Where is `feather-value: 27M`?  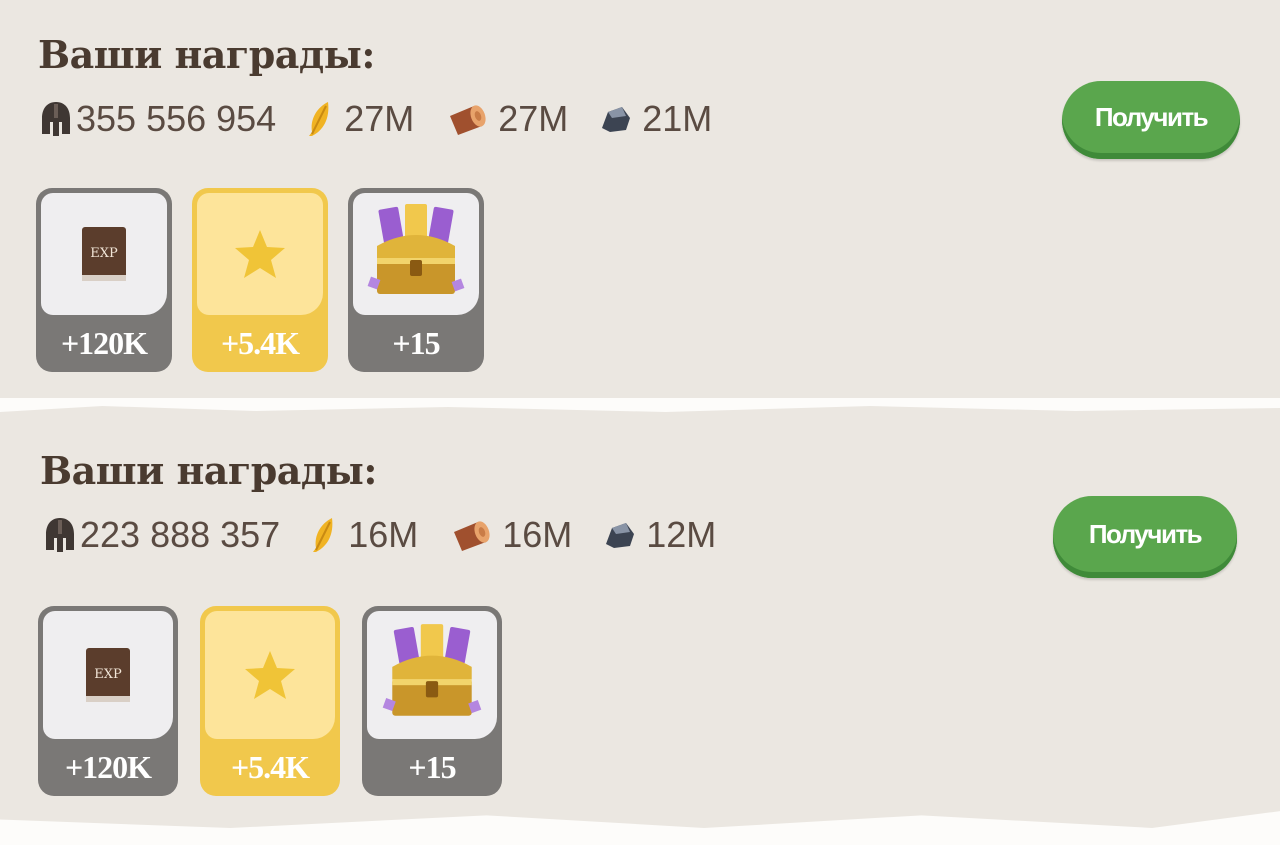
feather-value: 27M is located at coordinates (379, 118).